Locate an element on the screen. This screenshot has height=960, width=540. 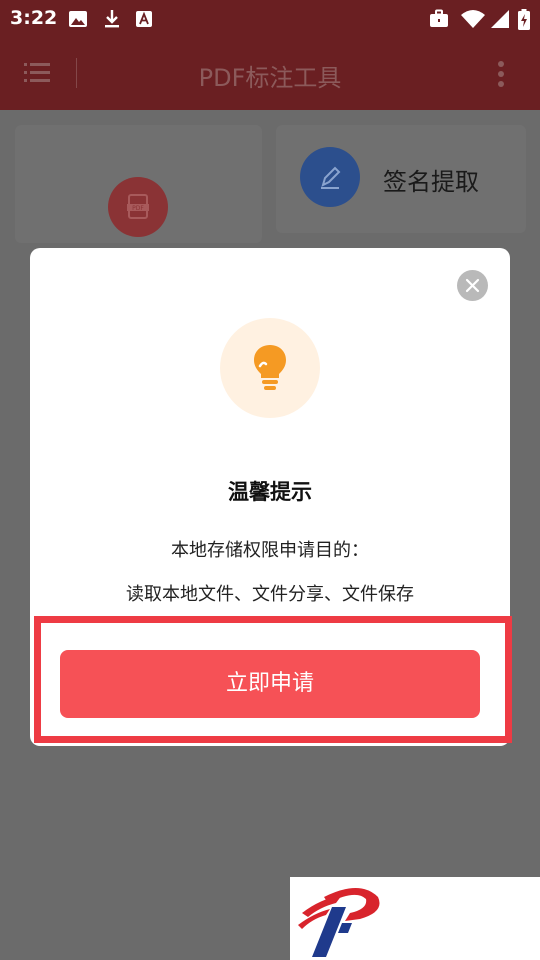
app-title: PDF标注工具 is located at coordinates (270, 78).